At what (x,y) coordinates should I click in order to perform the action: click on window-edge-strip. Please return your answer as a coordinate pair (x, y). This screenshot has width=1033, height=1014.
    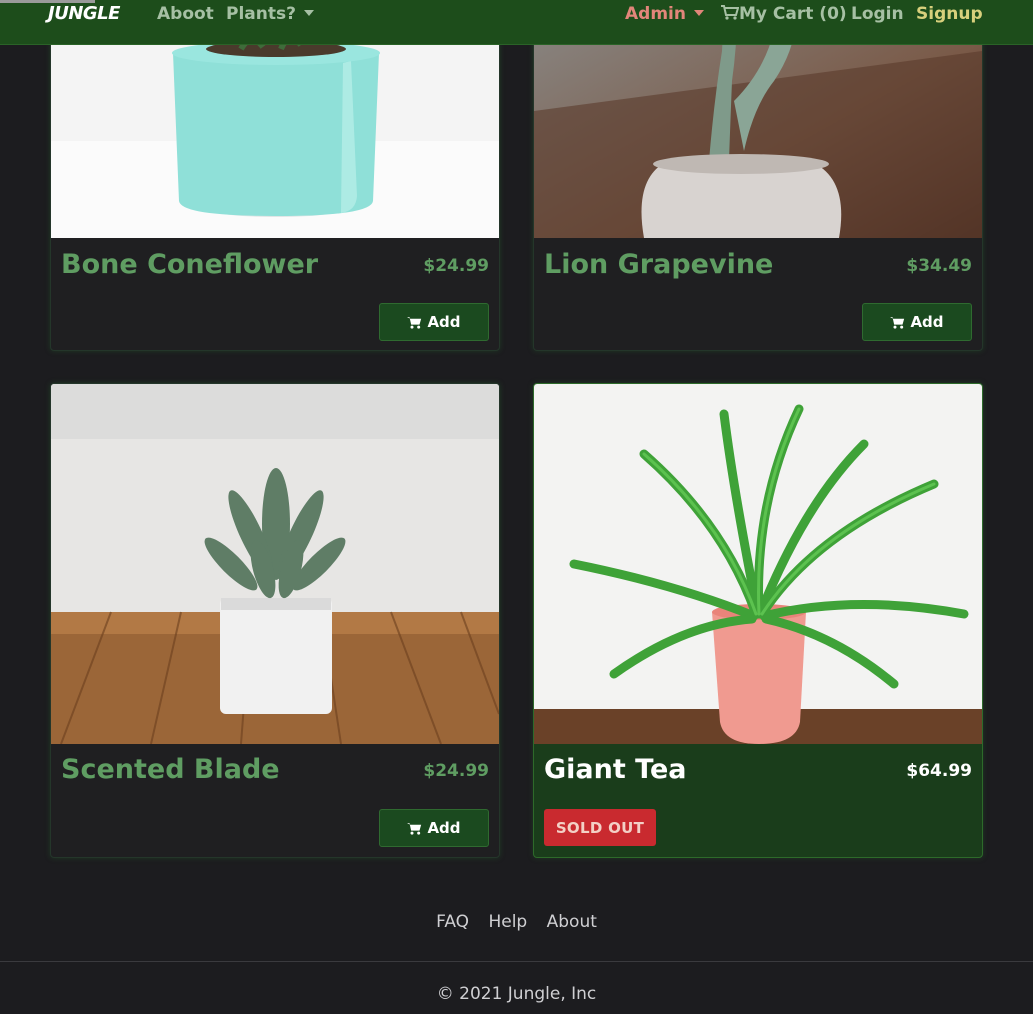
    Looking at the image, I should click on (47, 1).